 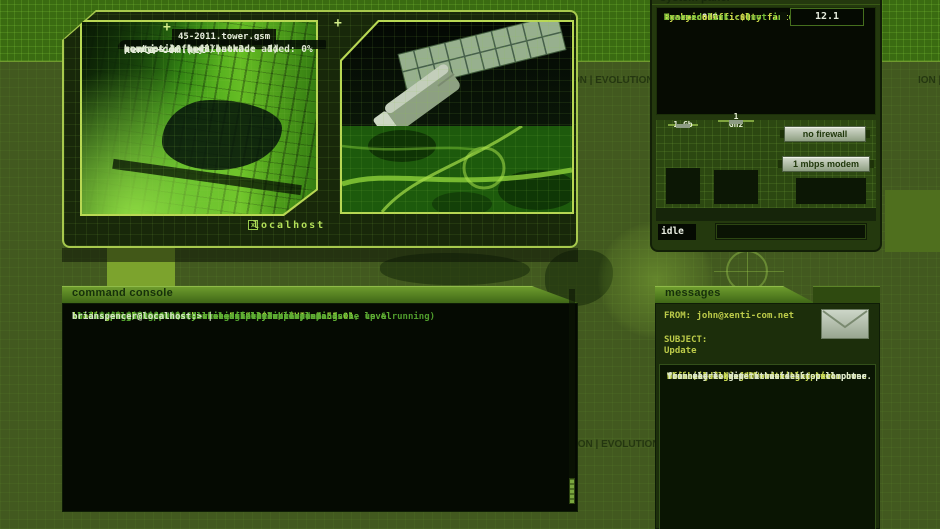 What do you see at coordinates (766, 214) in the screenshot?
I see `divider-strip` at bounding box center [766, 214].